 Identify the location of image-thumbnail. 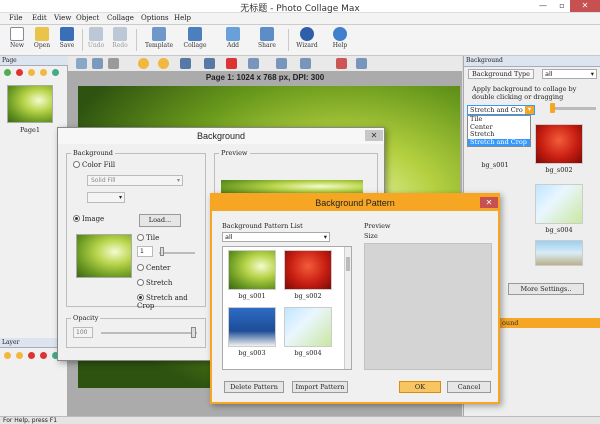
(104, 256).